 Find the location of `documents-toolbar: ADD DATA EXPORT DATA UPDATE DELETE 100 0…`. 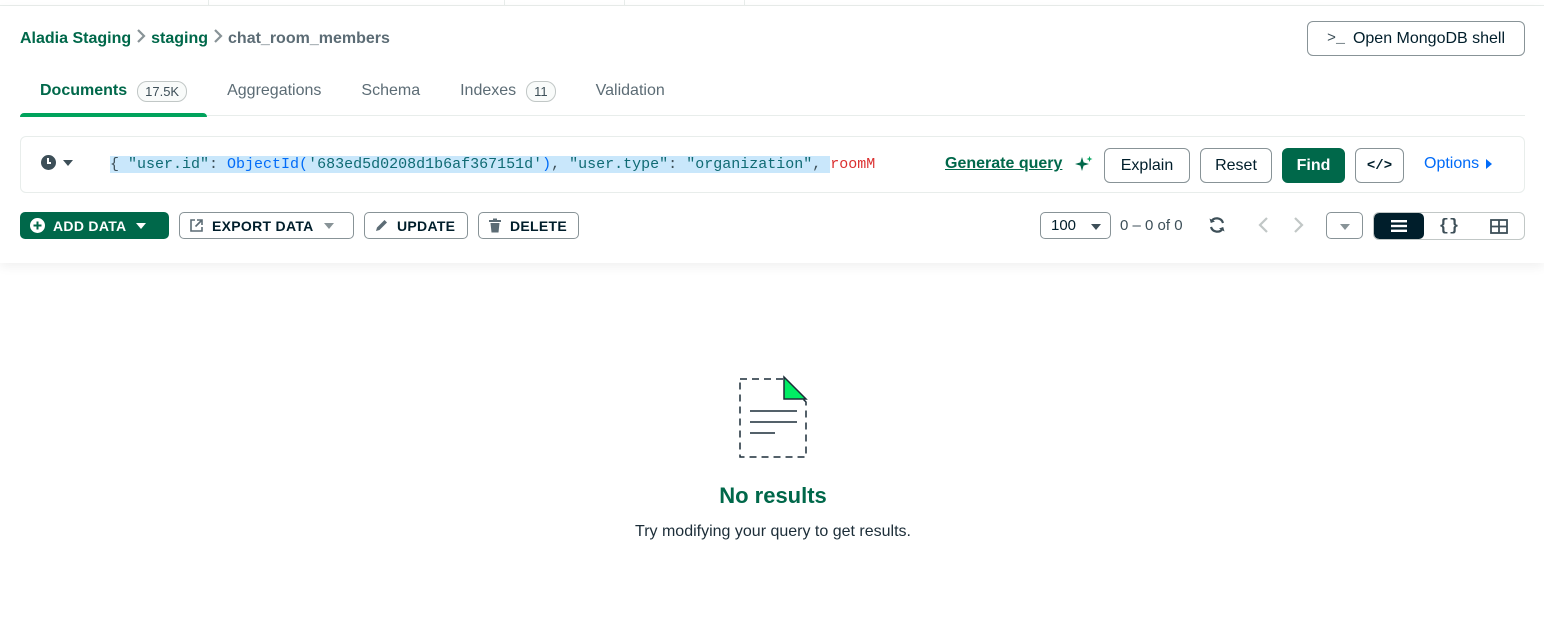

documents-toolbar: ADD DATA EXPORT DATA UPDATE DELETE 100 0… is located at coordinates (772, 226).